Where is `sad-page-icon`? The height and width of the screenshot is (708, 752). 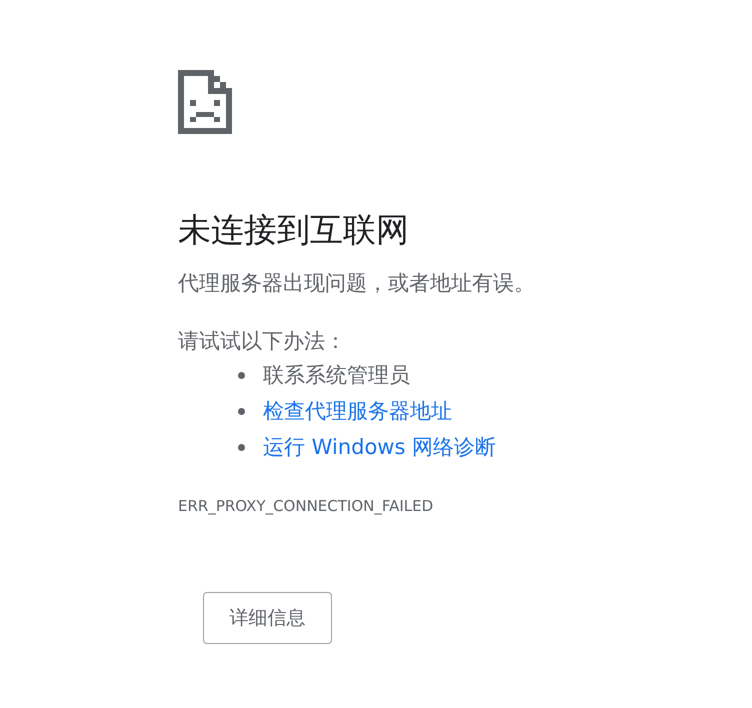
sad-page-icon is located at coordinates (205, 102).